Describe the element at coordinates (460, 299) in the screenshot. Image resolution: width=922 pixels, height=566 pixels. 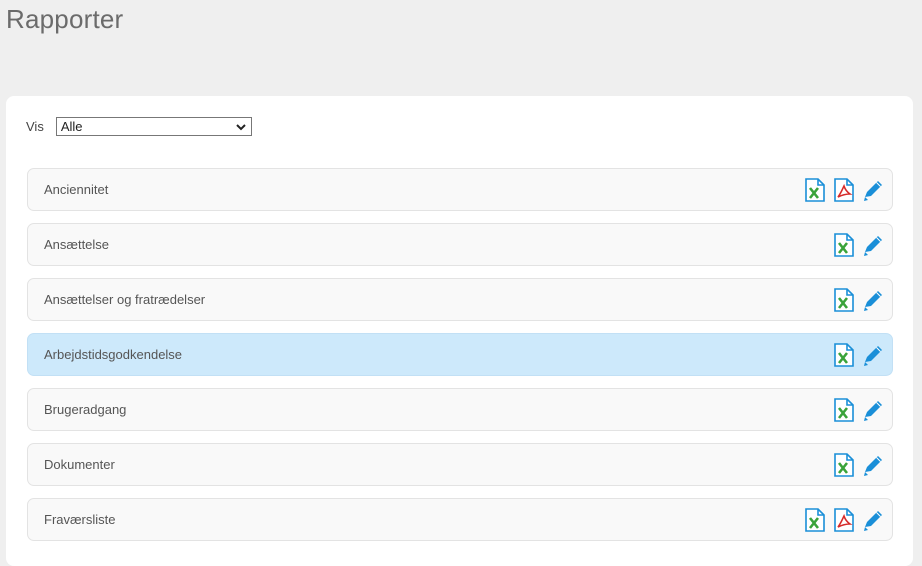
I see `report-row: Ansættelser og fratrædelser` at that location.